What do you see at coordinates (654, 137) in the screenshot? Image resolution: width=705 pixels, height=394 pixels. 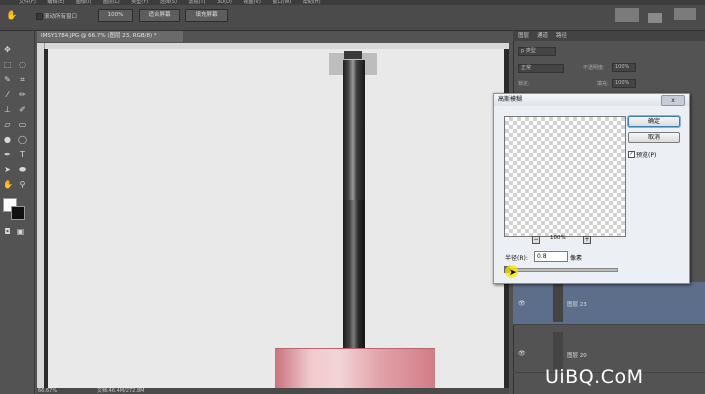 I see `cancel-button: 取消` at bounding box center [654, 137].